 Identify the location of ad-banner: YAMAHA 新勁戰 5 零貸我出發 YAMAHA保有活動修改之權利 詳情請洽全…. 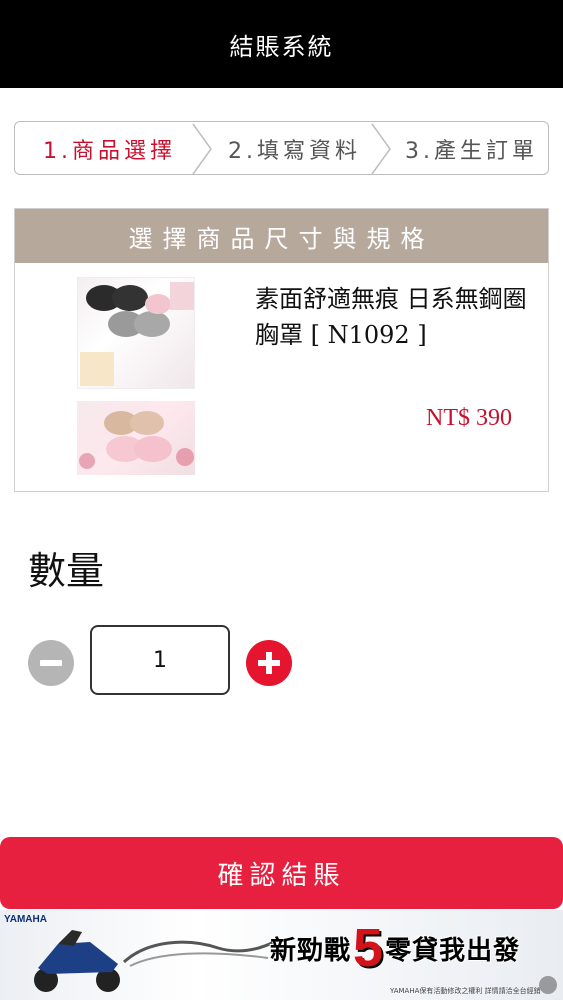
(281, 955).